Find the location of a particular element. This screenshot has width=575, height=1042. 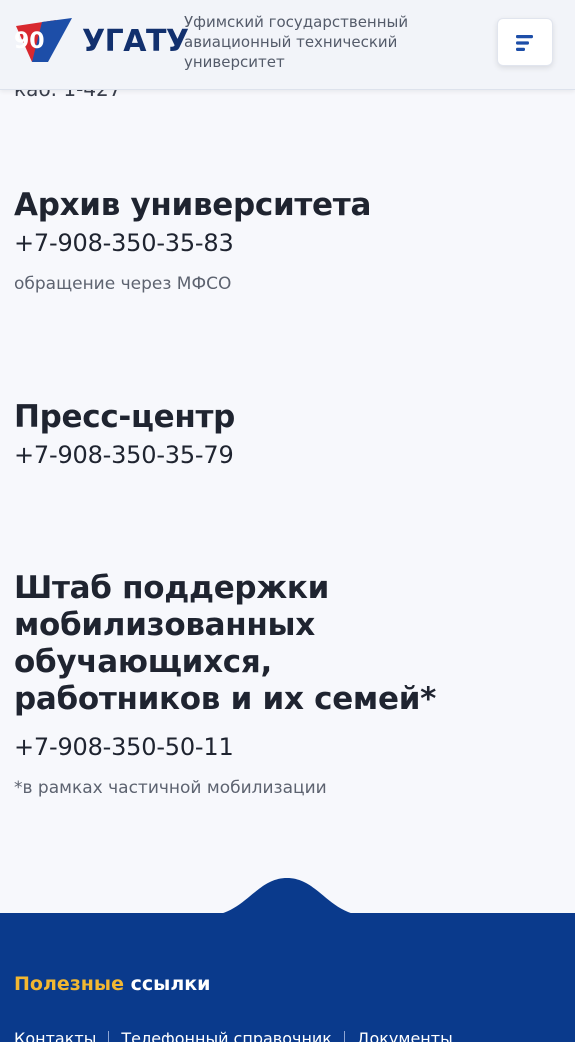

footer-links-heading: Полезные ссылки is located at coordinates (112, 984).